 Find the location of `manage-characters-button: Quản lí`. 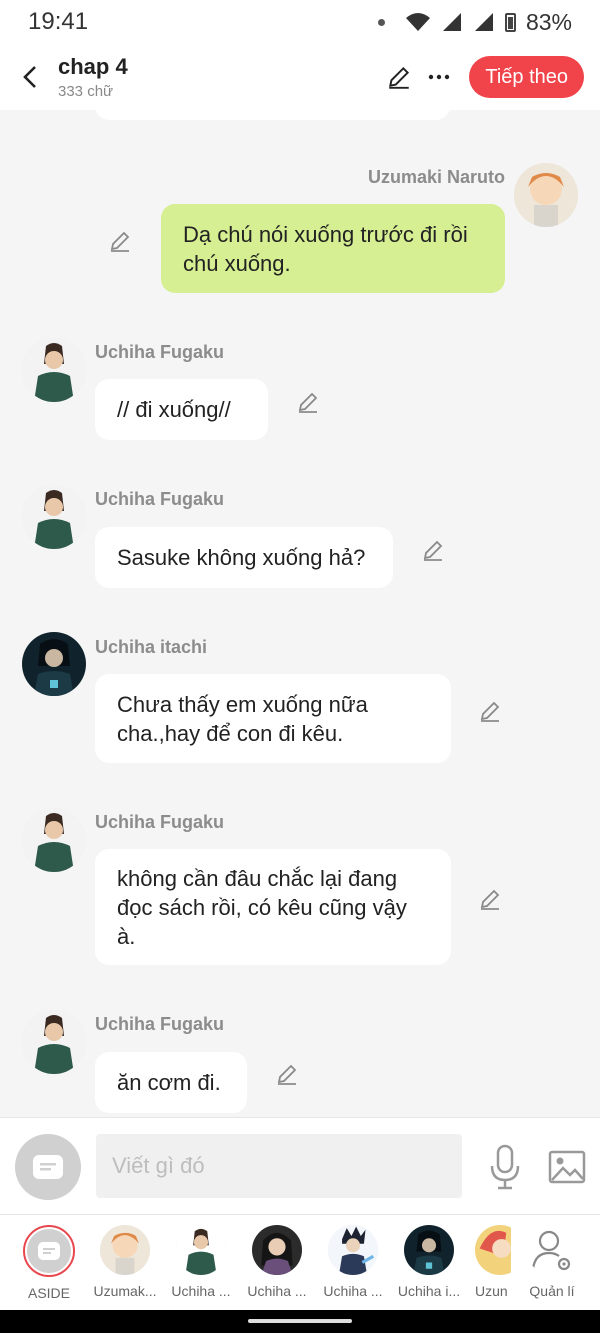

manage-characters-button: Quản lí is located at coordinates (552, 1262).